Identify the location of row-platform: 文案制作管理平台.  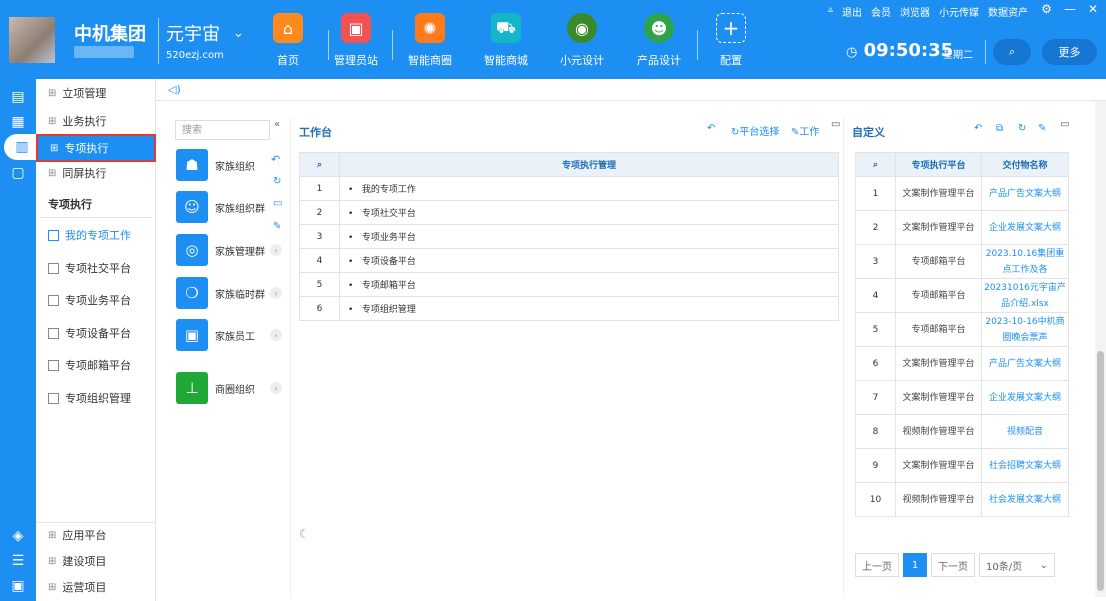
(938, 227).